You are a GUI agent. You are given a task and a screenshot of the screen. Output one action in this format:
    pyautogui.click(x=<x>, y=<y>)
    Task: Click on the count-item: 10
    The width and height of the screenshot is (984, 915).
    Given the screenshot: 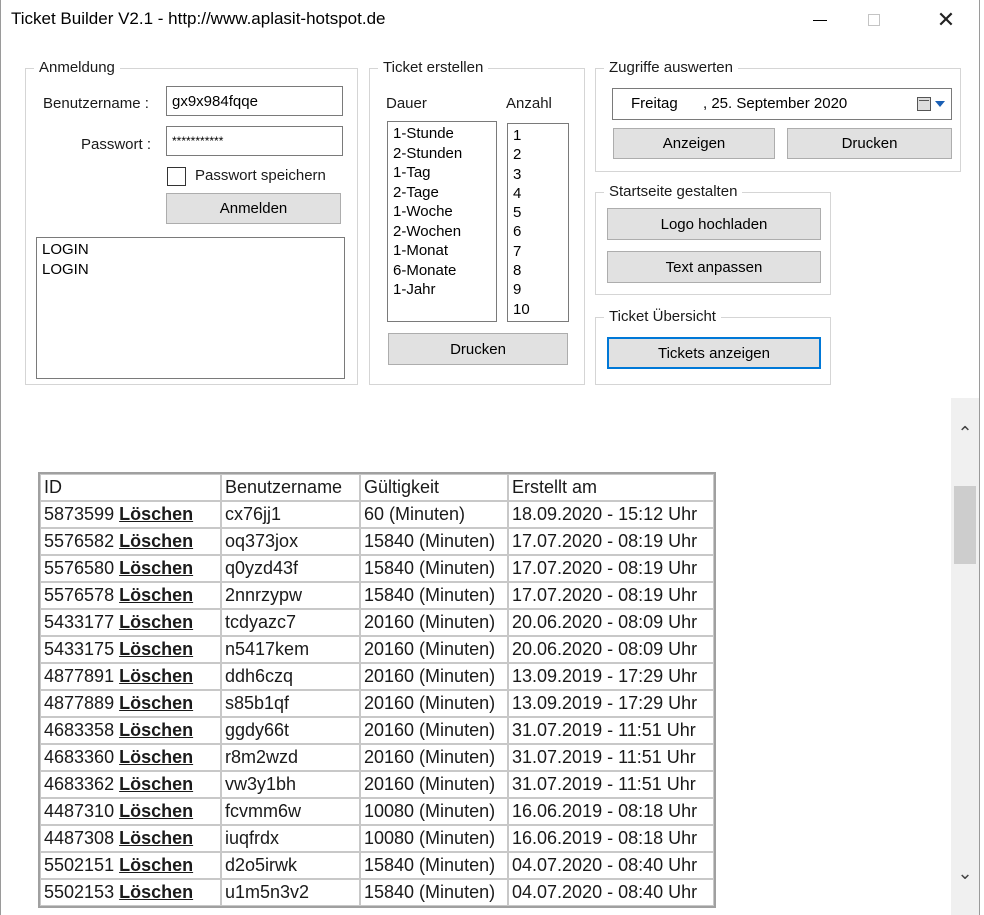 What is the action you would take?
    pyautogui.click(x=538, y=309)
    